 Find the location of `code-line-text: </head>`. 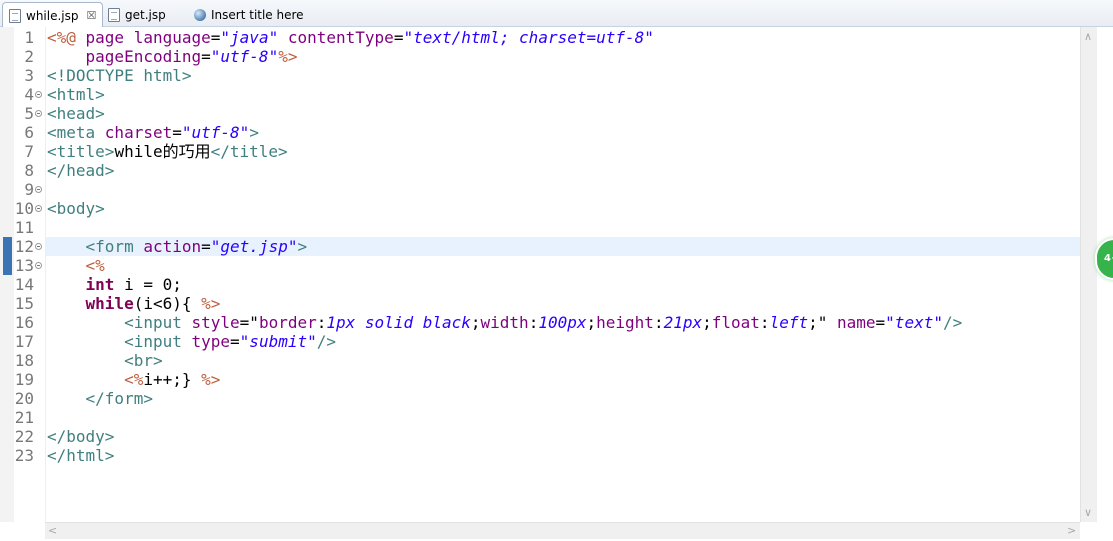

code-line-text: </head> is located at coordinates (80, 170).